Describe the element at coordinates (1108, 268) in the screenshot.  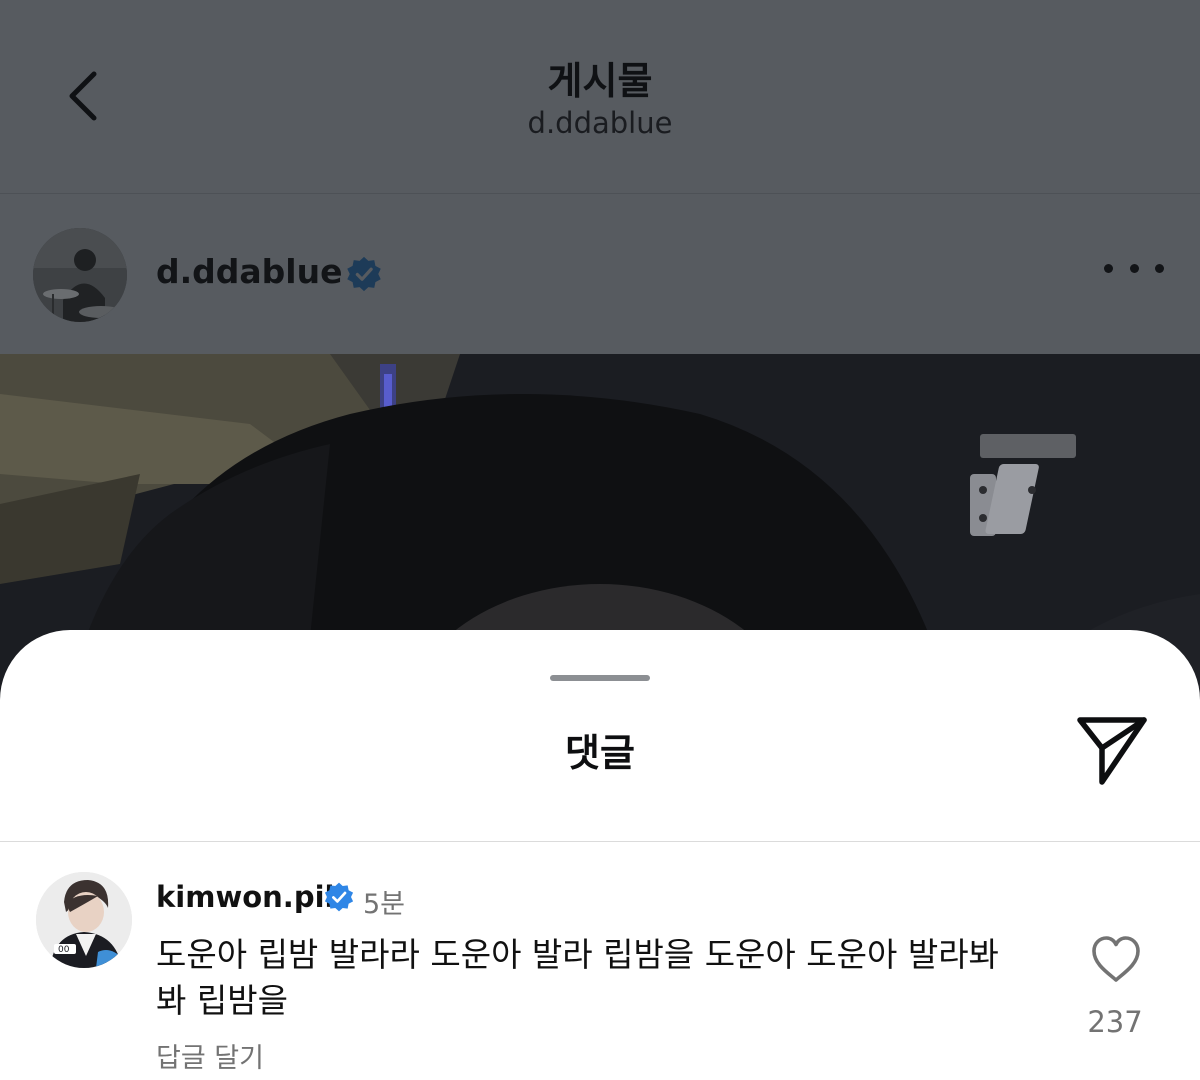
I see `more-horizontal-icon` at that location.